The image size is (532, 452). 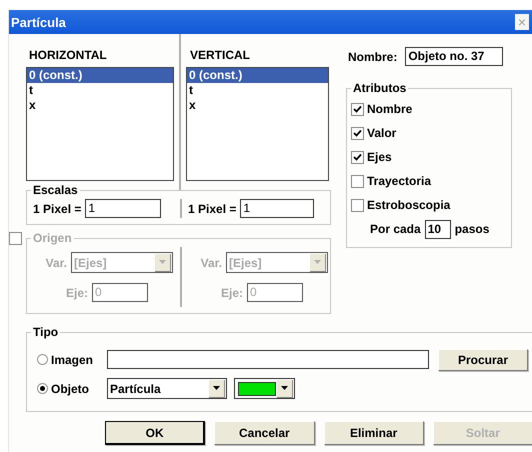 What do you see at coordinates (373, 57) in the screenshot?
I see `field-label: Nombre:` at bounding box center [373, 57].